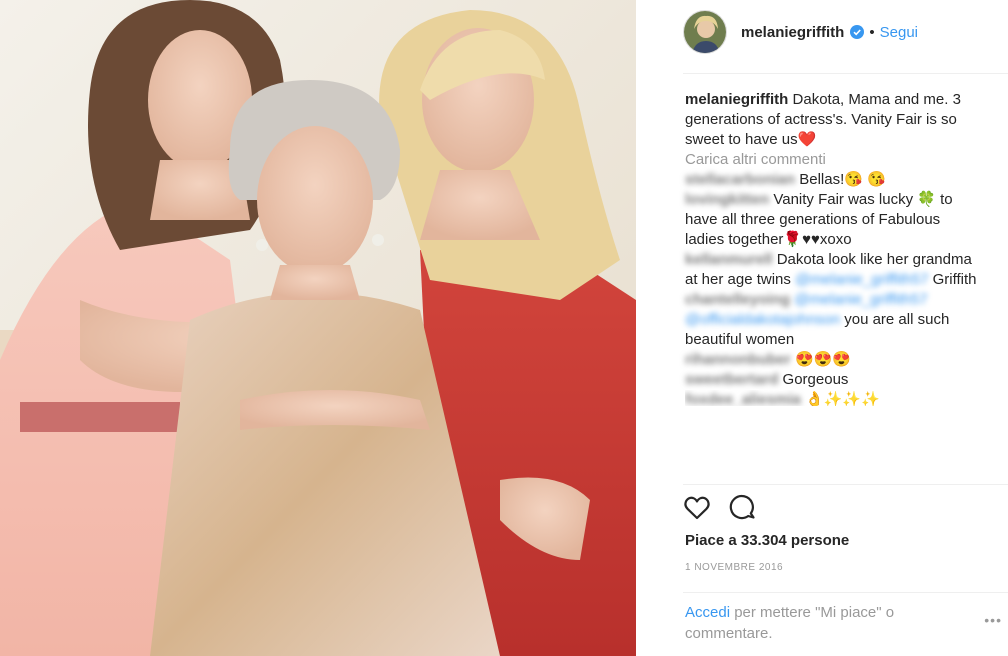  Describe the element at coordinates (697, 510) in the screenshot. I see `heart-icon` at that location.